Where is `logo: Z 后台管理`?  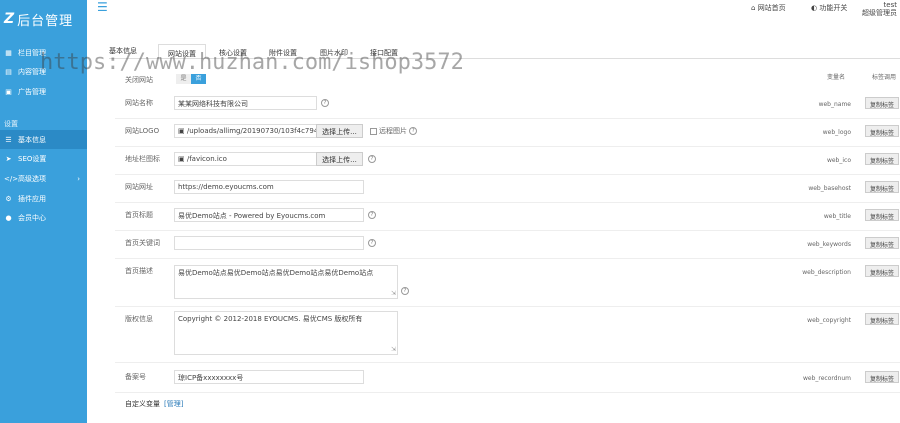
logo: Z 后台管理 is located at coordinates (39, 19).